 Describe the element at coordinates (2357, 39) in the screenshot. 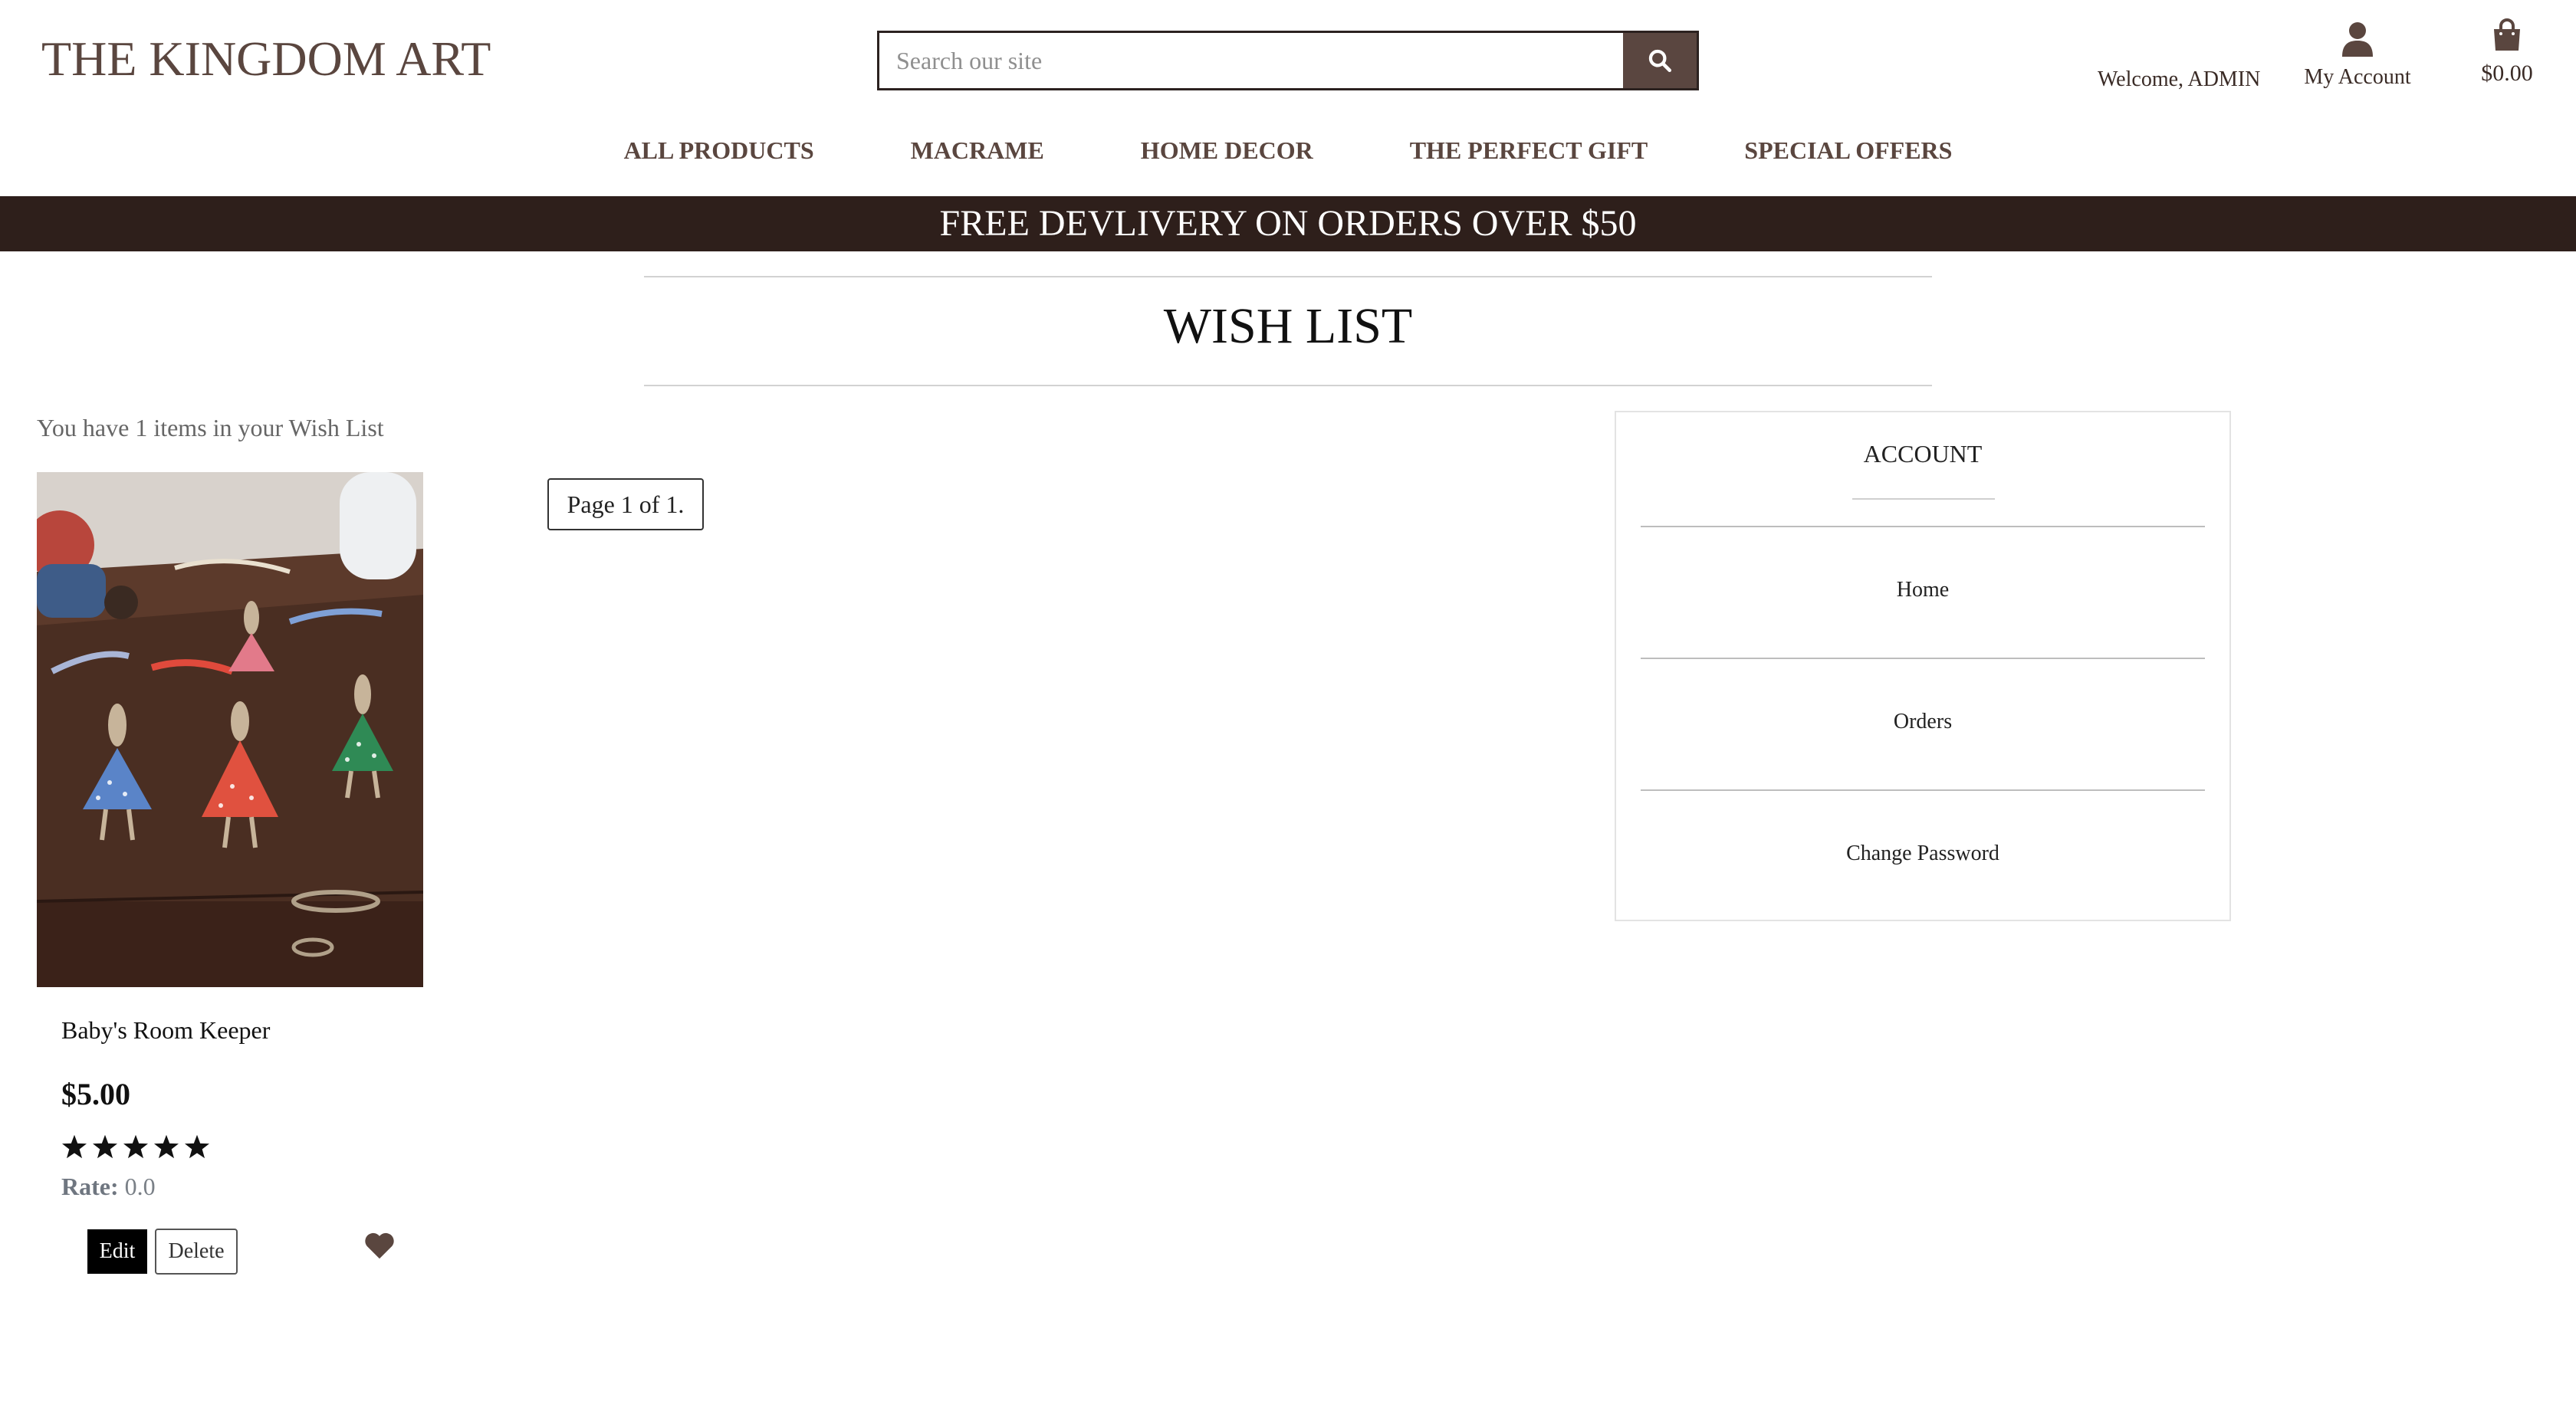

I see `user-icon` at that location.